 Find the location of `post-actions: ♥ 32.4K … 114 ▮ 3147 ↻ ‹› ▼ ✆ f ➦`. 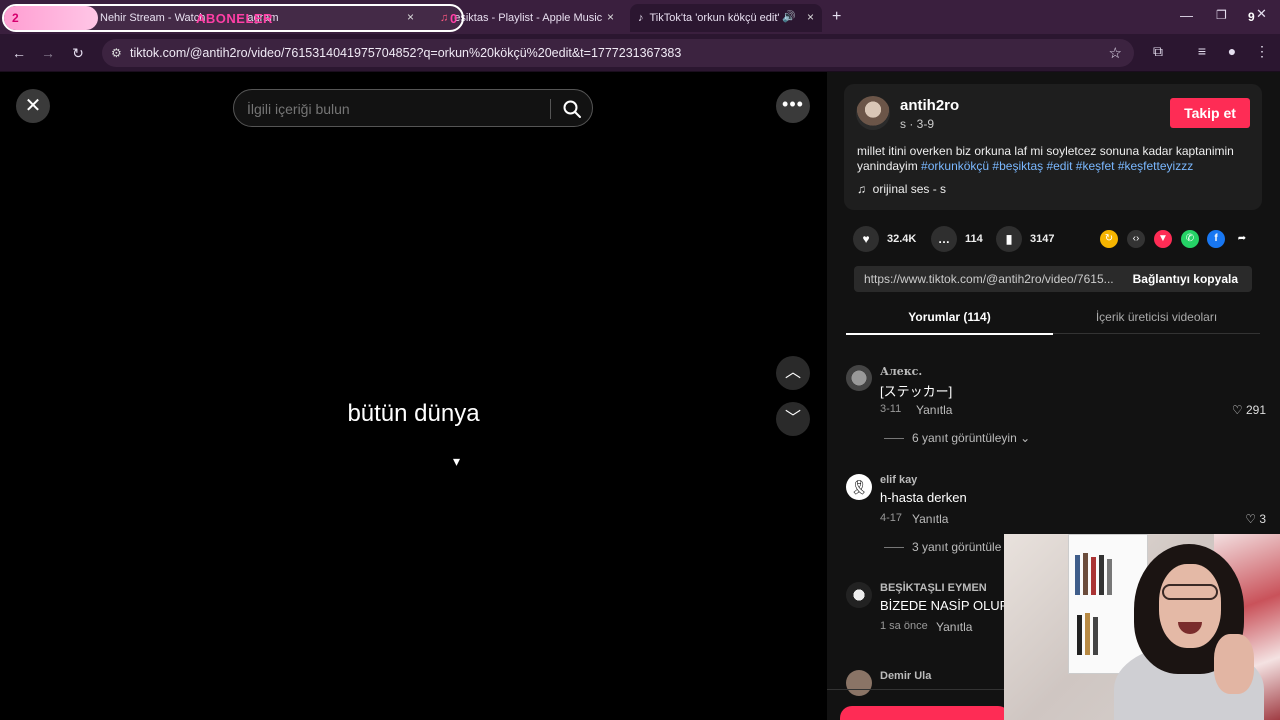

post-actions: ♥ 32.4K … 114 ▮ 3147 ↻ ‹› ▼ ✆ f ➦ is located at coordinates (1058, 239).